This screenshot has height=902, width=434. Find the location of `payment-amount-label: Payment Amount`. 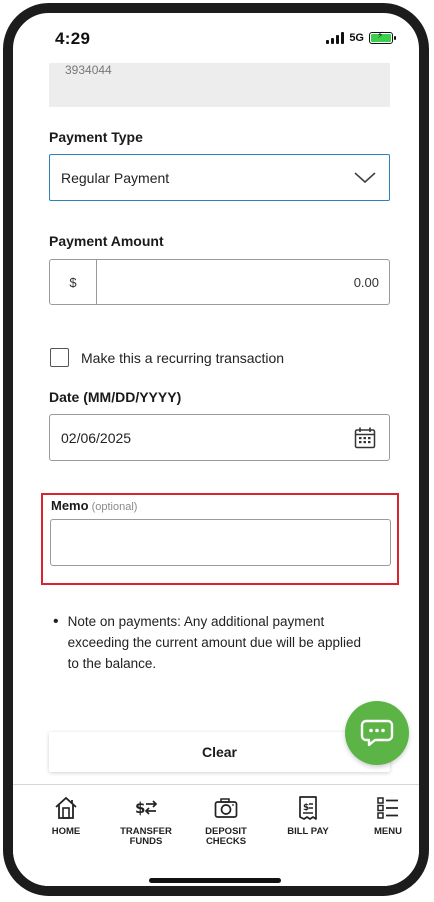

payment-amount-label: Payment Amount is located at coordinates (106, 241).